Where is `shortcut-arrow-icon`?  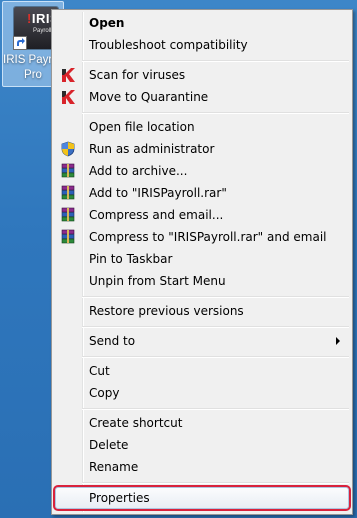
shortcut-arrow-icon is located at coordinates (20, 43).